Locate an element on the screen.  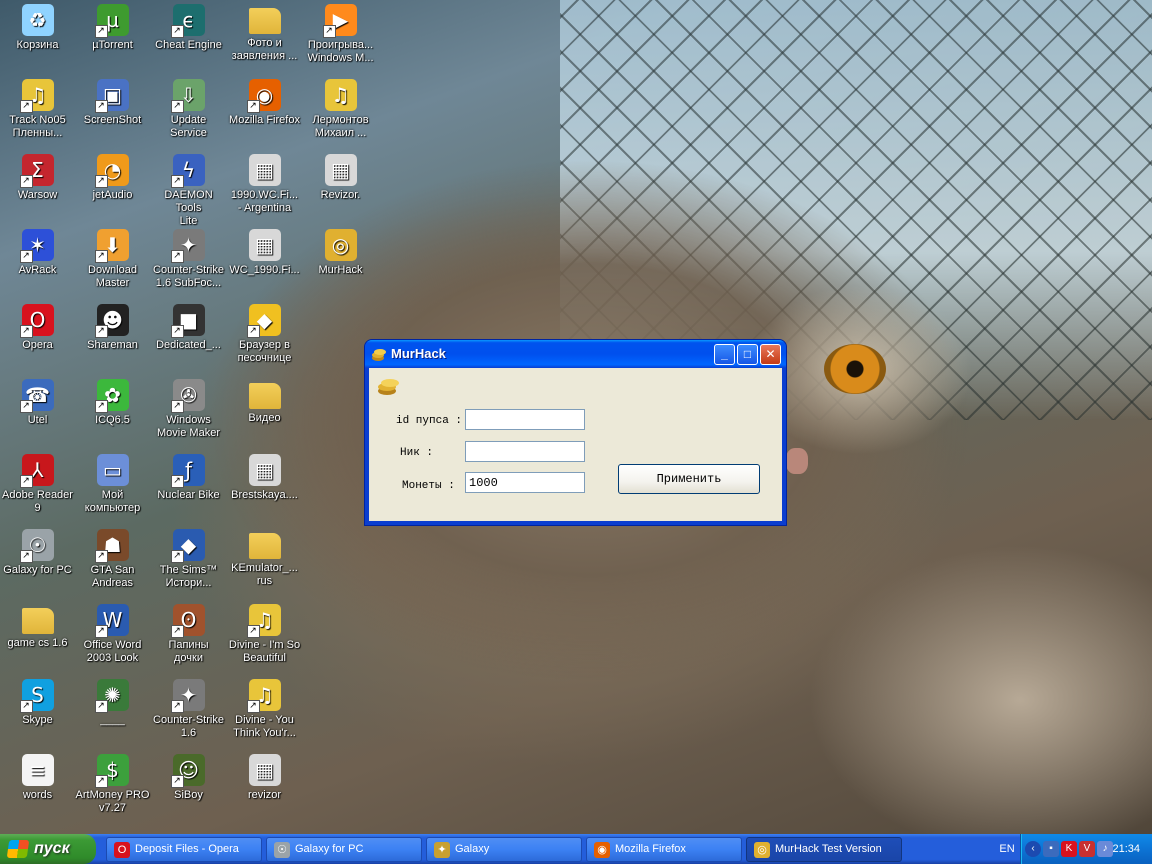
sandbox-browser-icon: ◆ is located at coordinates (263, 321).